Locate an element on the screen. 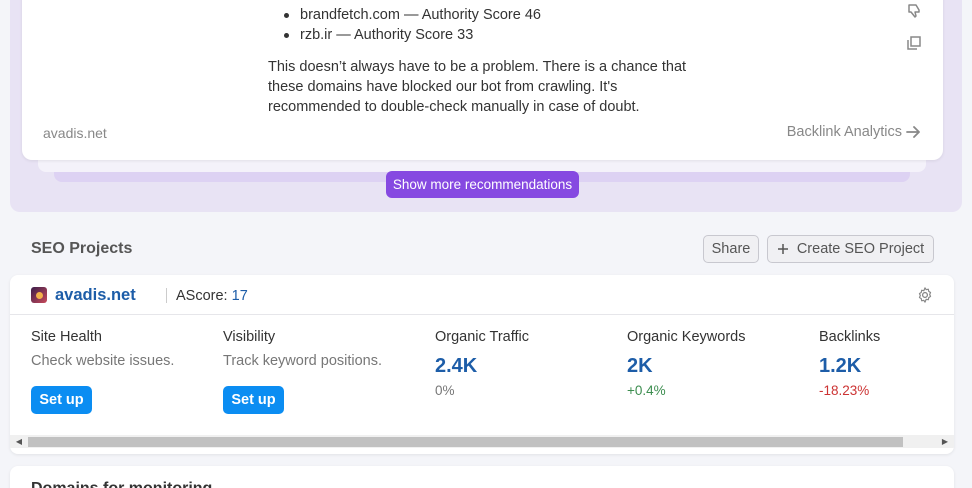 The height and width of the screenshot is (488, 972). scroll-left-icon: ◀ is located at coordinates (19, 441).